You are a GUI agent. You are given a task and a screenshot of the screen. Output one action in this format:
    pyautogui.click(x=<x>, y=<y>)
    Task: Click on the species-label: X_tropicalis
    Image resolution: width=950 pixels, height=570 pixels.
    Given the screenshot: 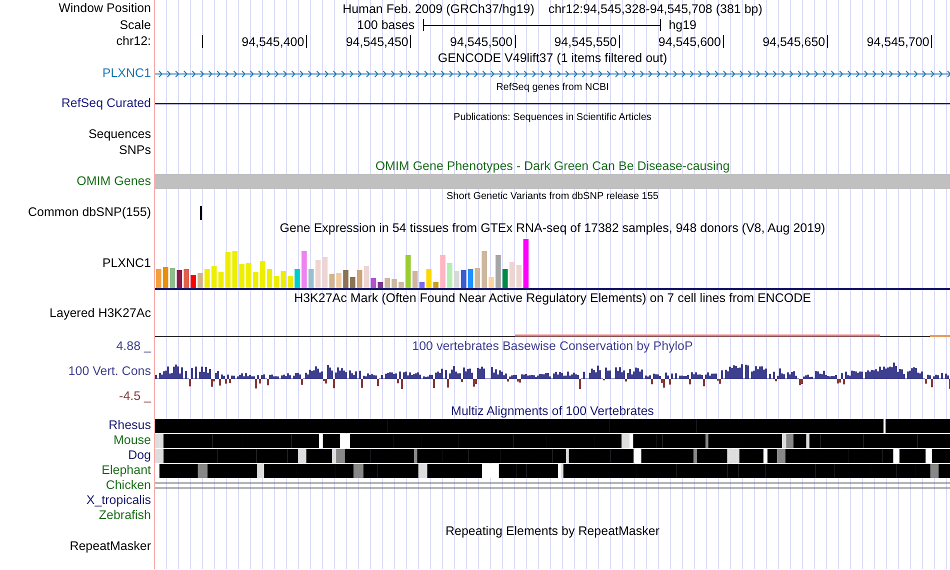 What is the action you would take?
    pyautogui.click(x=118, y=500)
    